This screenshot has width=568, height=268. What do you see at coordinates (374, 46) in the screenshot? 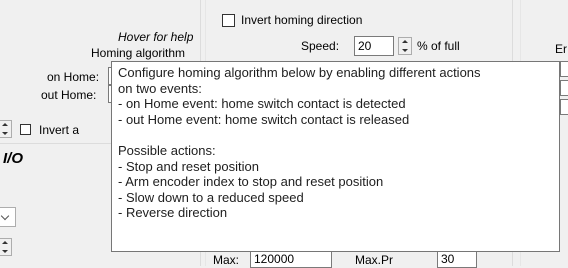
I see `speed-input: 20` at bounding box center [374, 46].